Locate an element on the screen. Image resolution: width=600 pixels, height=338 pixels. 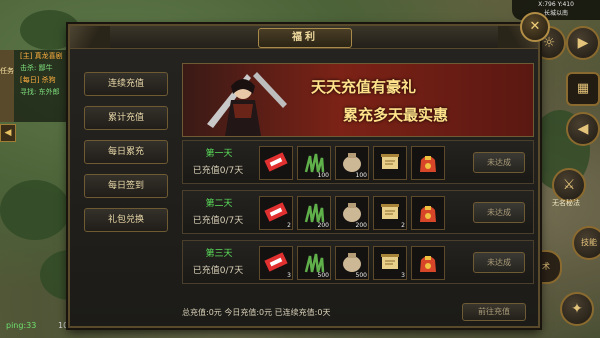
title-plate: 福利 is located at coordinates (305, 38).